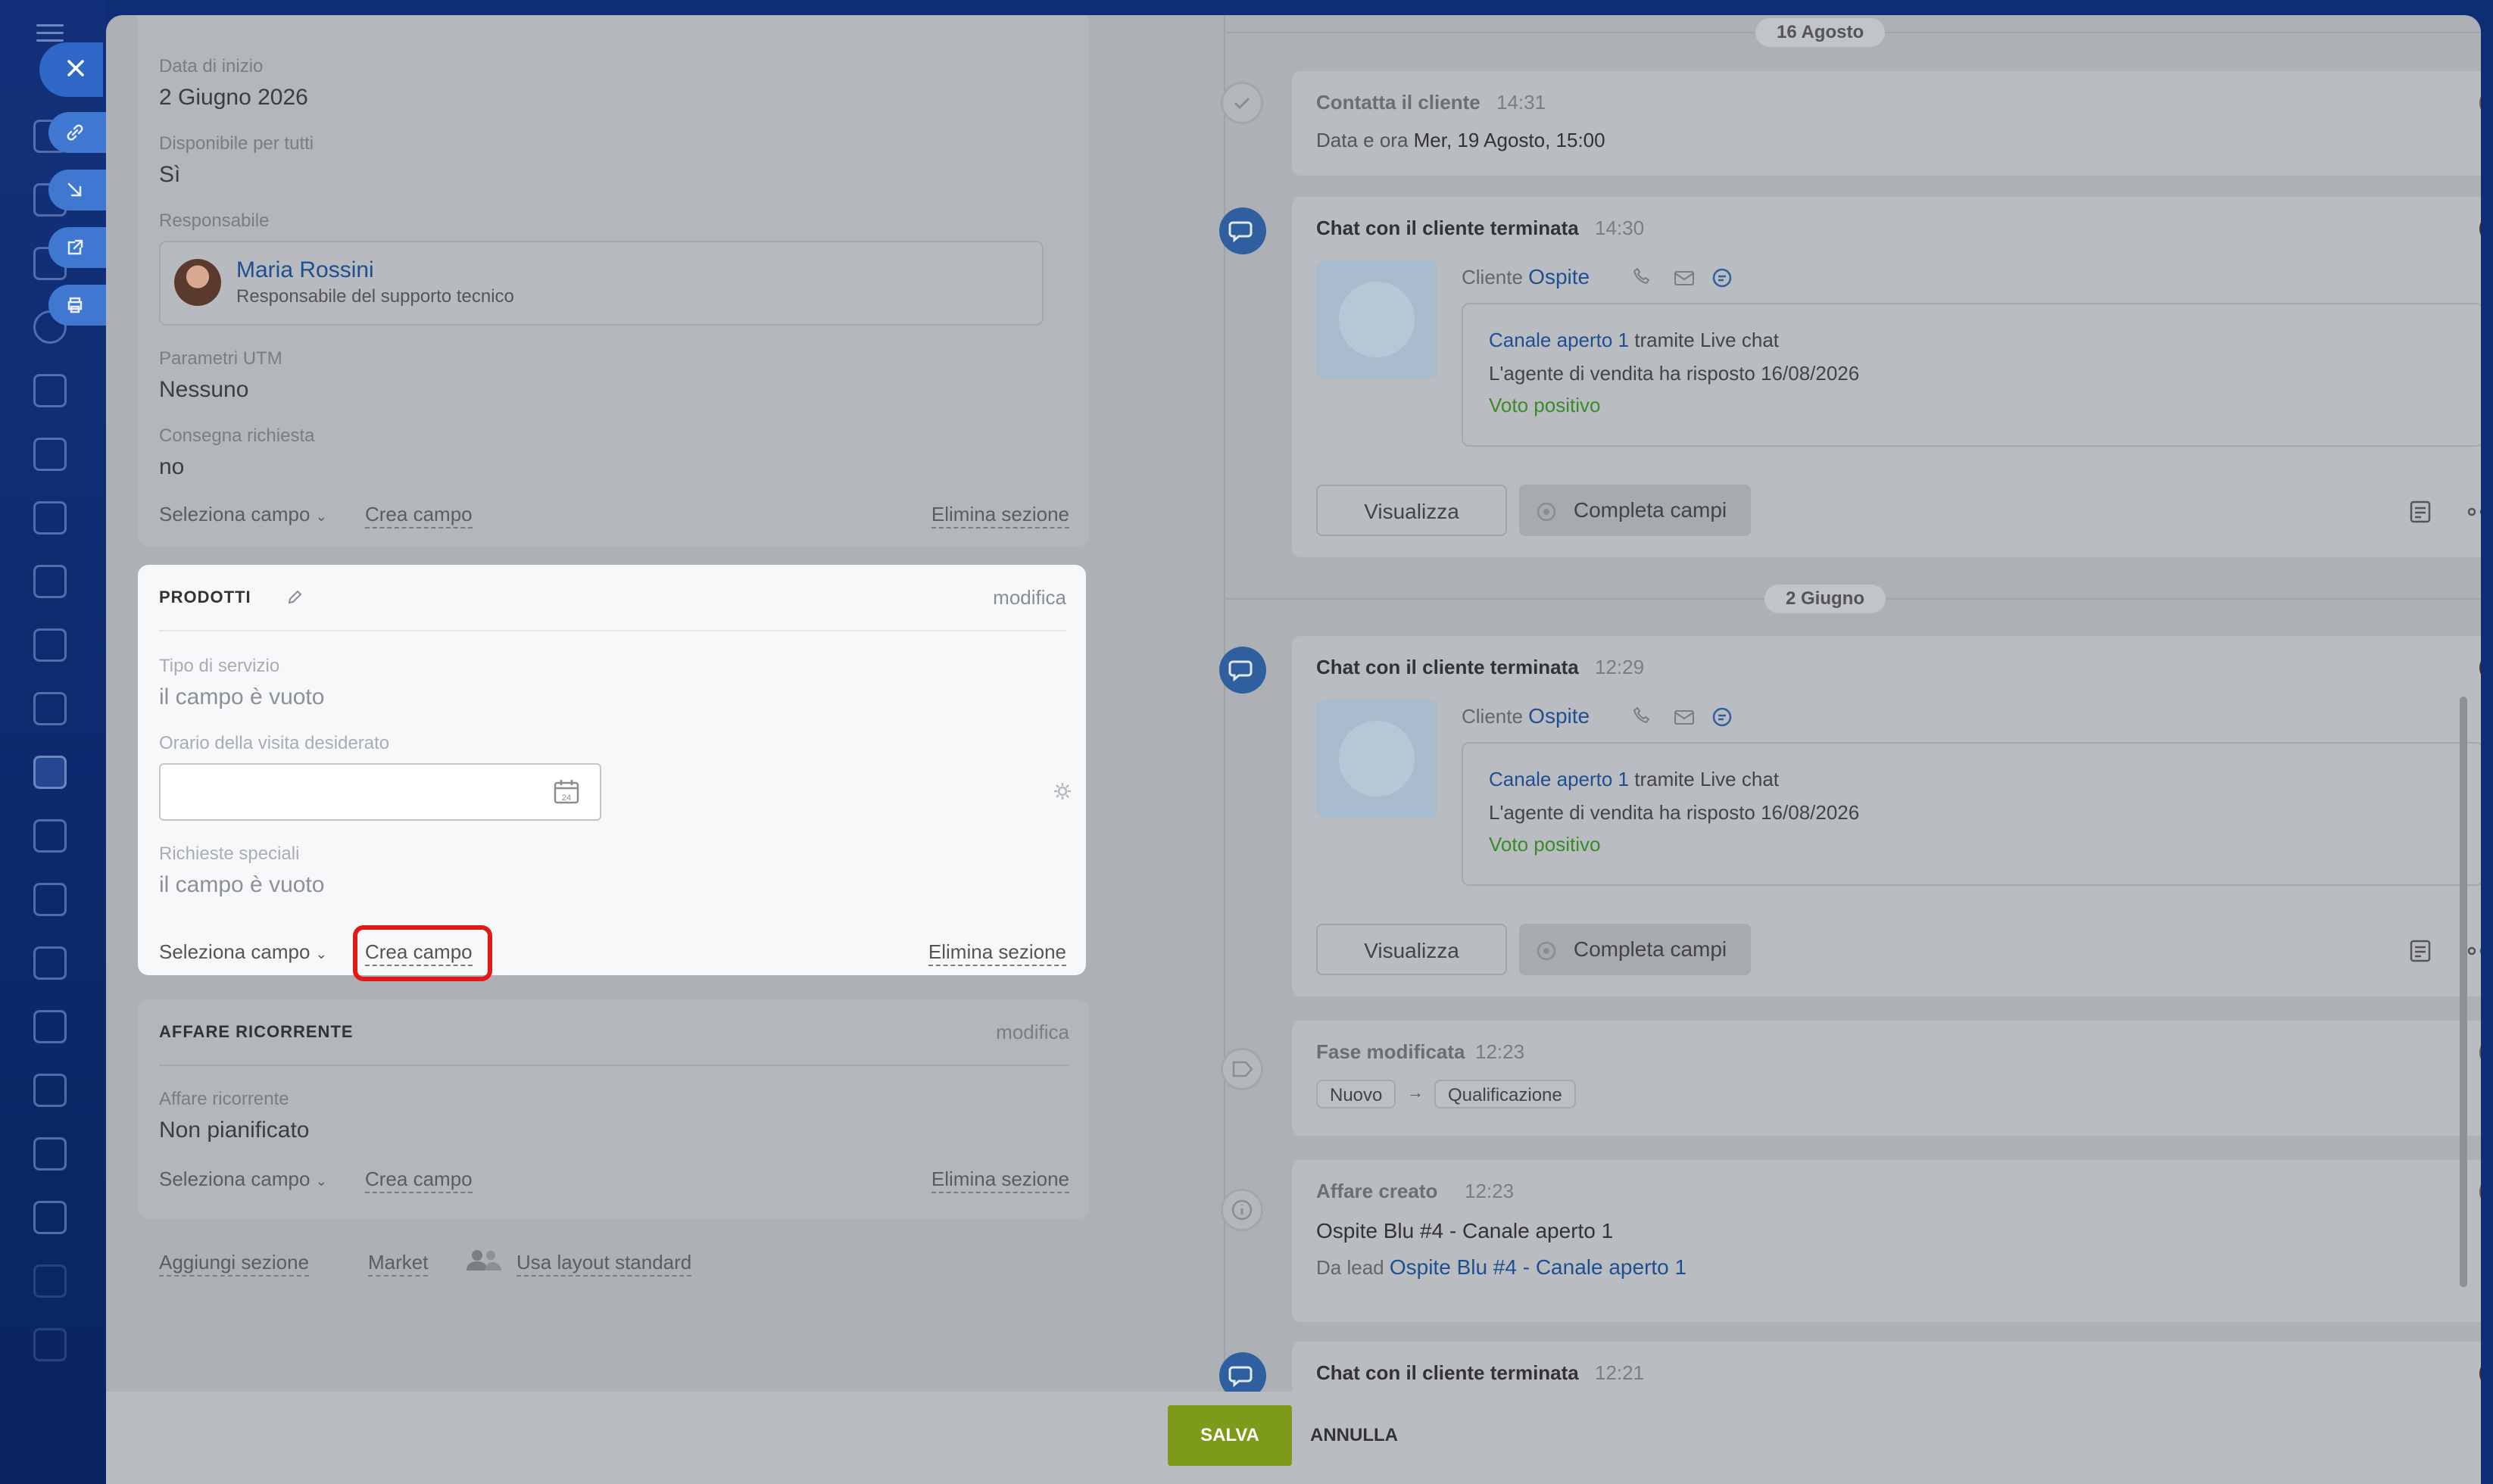  What do you see at coordinates (50, 963) in the screenshot?
I see `mail-icon` at bounding box center [50, 963].